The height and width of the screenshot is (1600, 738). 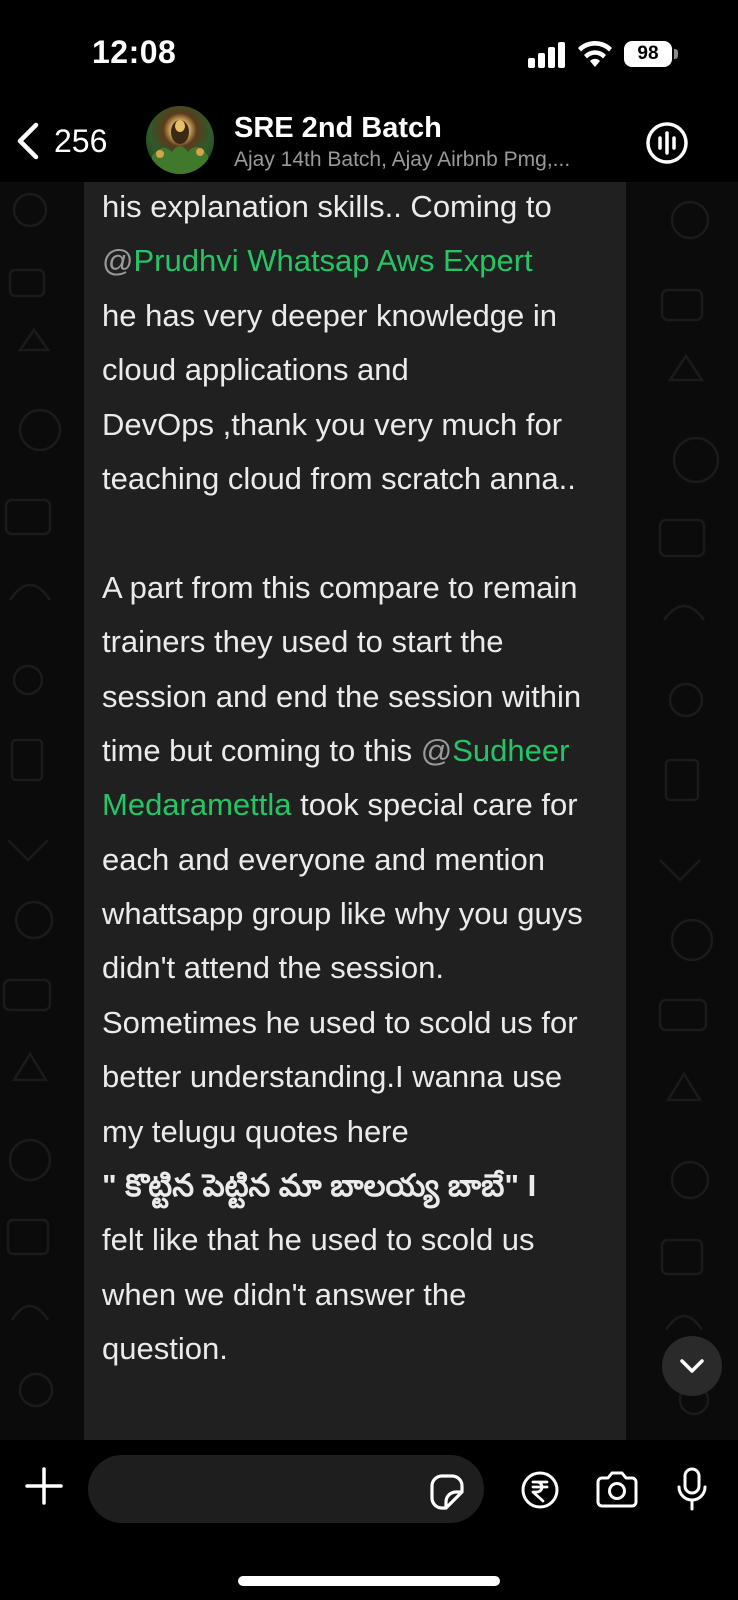 What do you see at coordinates (318, 1240) in the screenshot?
I see `message-text-segment: felt like that he used to scold us` at bounding box center [318, 1240].